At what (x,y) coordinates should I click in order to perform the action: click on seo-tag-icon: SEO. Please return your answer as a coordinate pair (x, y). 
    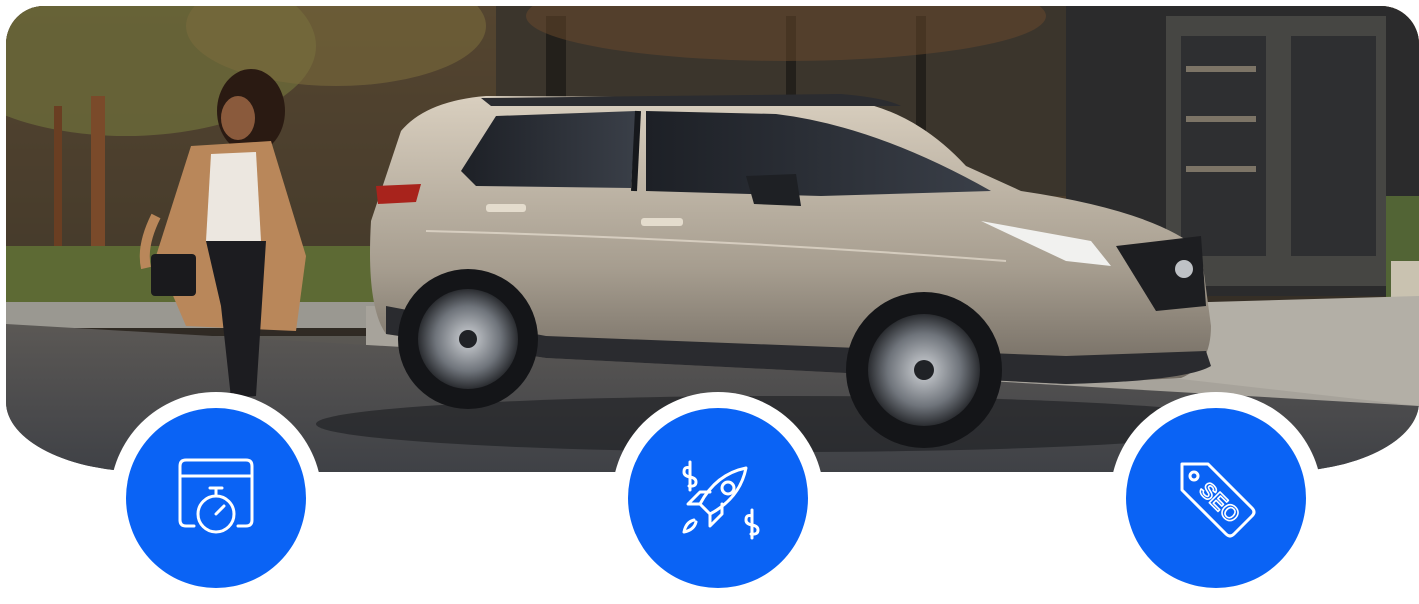
    Looking at the image, I should click on (1218, 500).